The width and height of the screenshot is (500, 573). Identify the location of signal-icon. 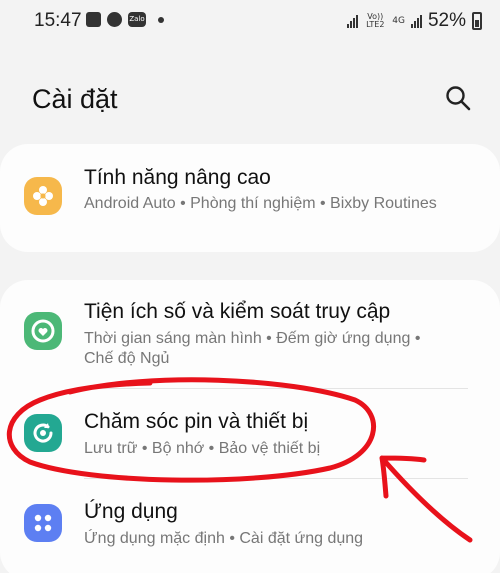
(353, 21).